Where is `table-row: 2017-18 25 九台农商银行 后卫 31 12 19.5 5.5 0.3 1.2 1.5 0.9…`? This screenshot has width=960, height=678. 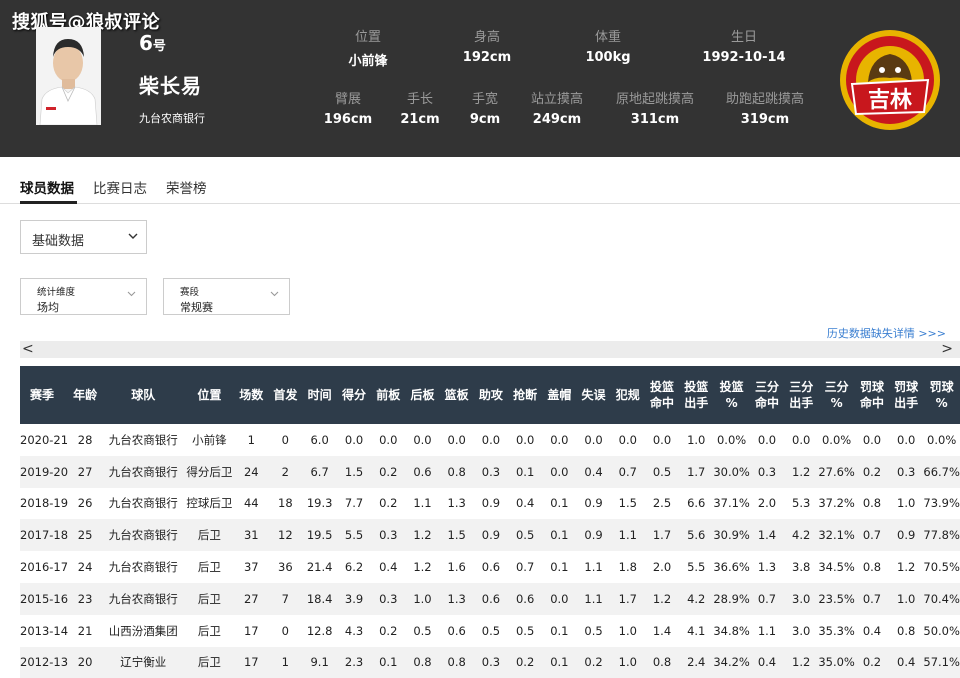
table-row: 2017-18 25 九台农商银行 后卫 31 12 19.5 5.5 0.3 1.2 1.5 0.9… is located at coordinates (490, 535).